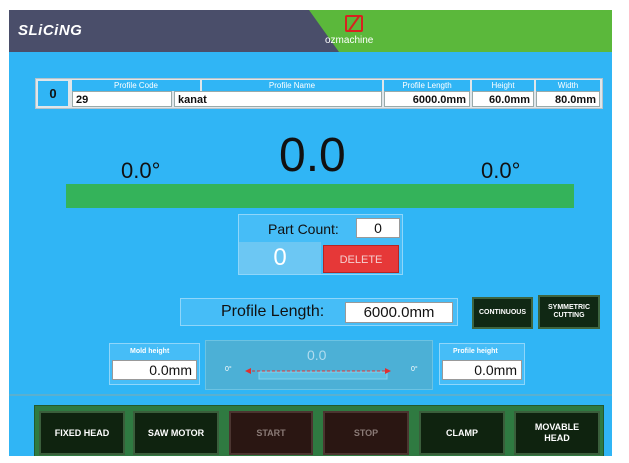 Image resolution: width=629 pixels, height=463 pixels. What do you see at coordinates (82, 433) in the screenshot?
I see `fixed-head-button: FIXED HEAD` at bounding box center [82, 433].